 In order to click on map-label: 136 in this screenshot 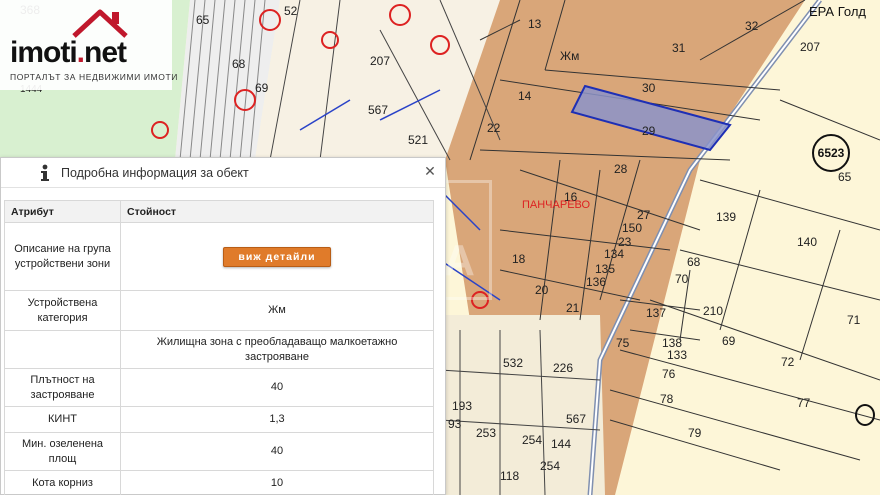, I will do `click(596, 282)`.